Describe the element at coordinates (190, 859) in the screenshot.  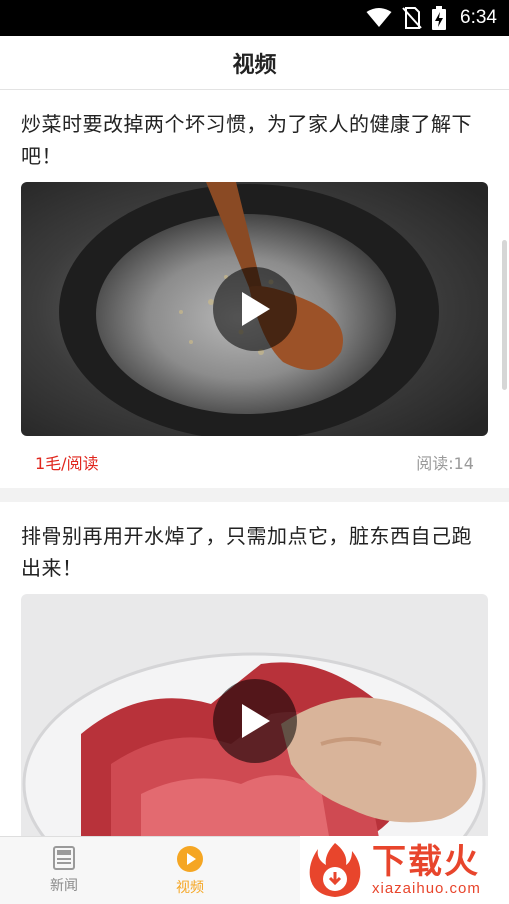
I see `play-circle-icon` at that location.